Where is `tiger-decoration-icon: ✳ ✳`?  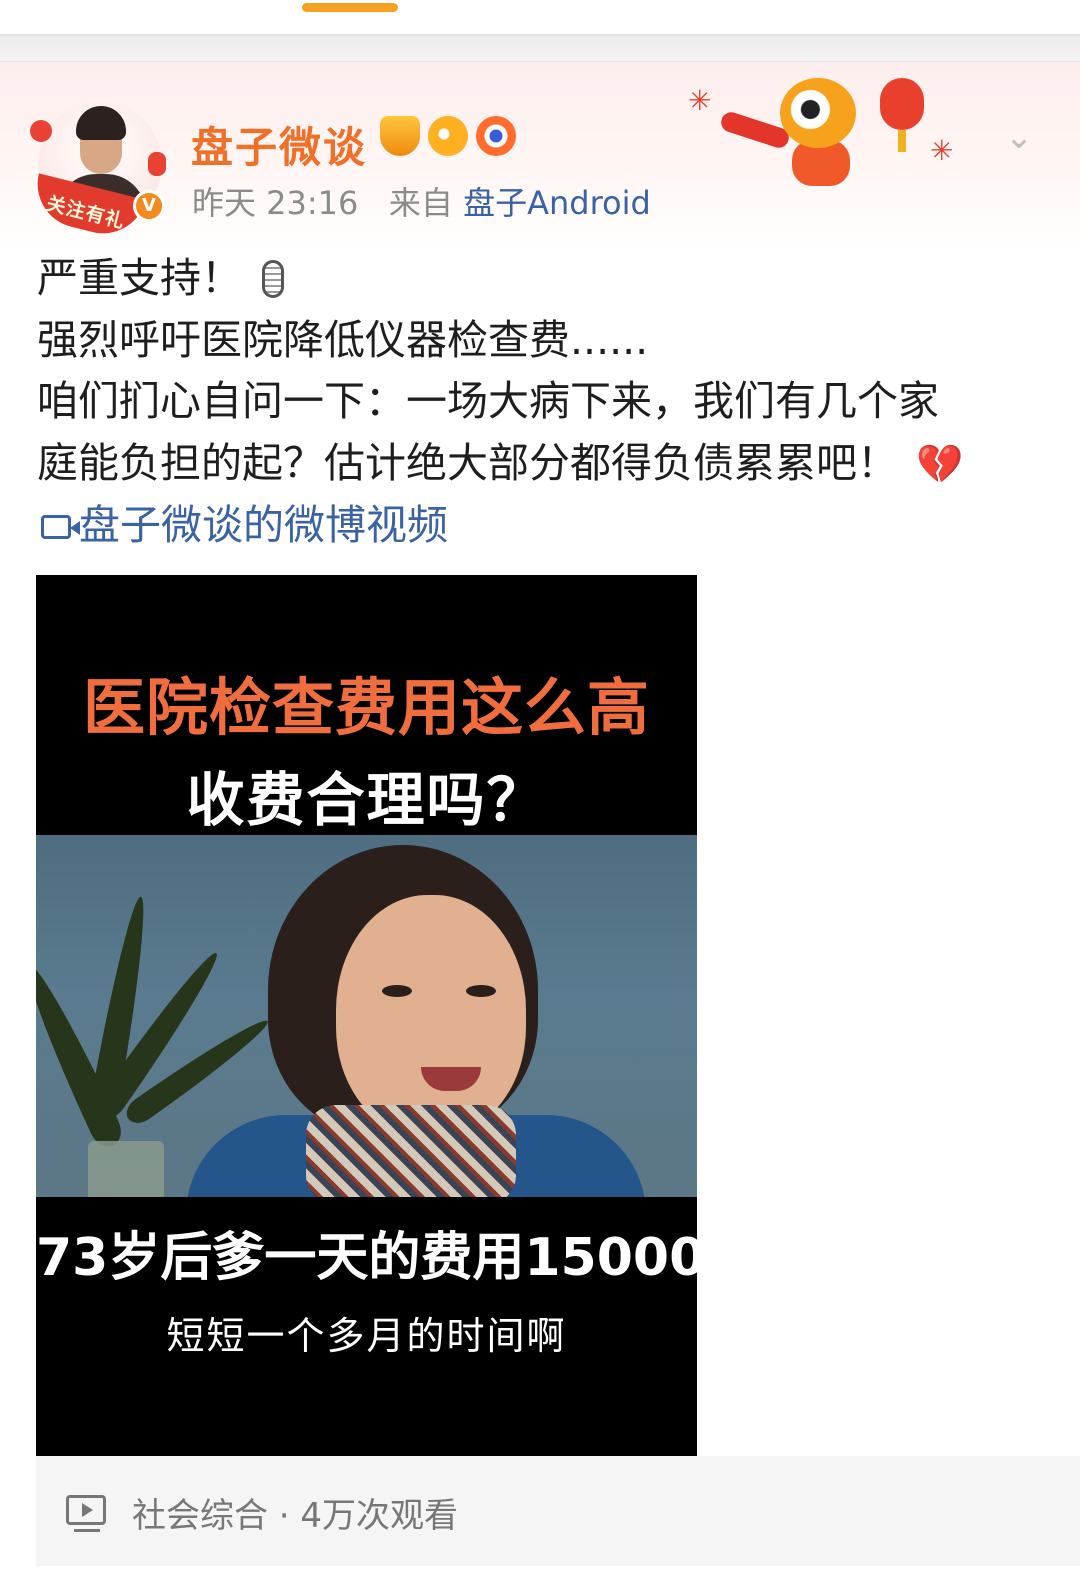 tiger-decoration-icon: ✳ ✳ is located at coordinates (817, 135).